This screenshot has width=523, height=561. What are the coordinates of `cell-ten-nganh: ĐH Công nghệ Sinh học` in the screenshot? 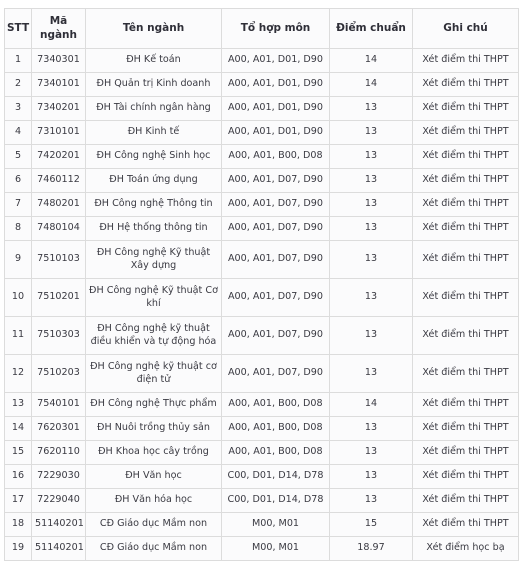 It's located at (153, 156).